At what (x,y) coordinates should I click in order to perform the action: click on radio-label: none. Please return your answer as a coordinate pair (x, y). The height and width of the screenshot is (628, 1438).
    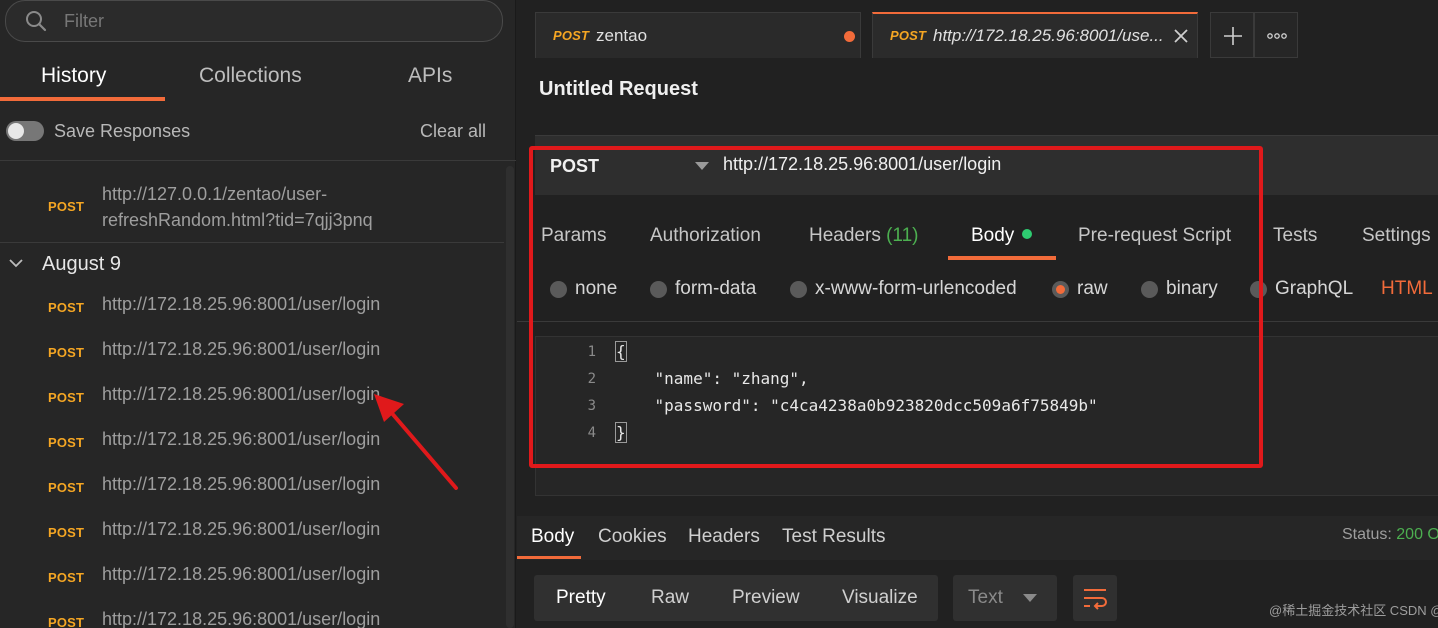
    Looking at the image, I should click on (596, 288).